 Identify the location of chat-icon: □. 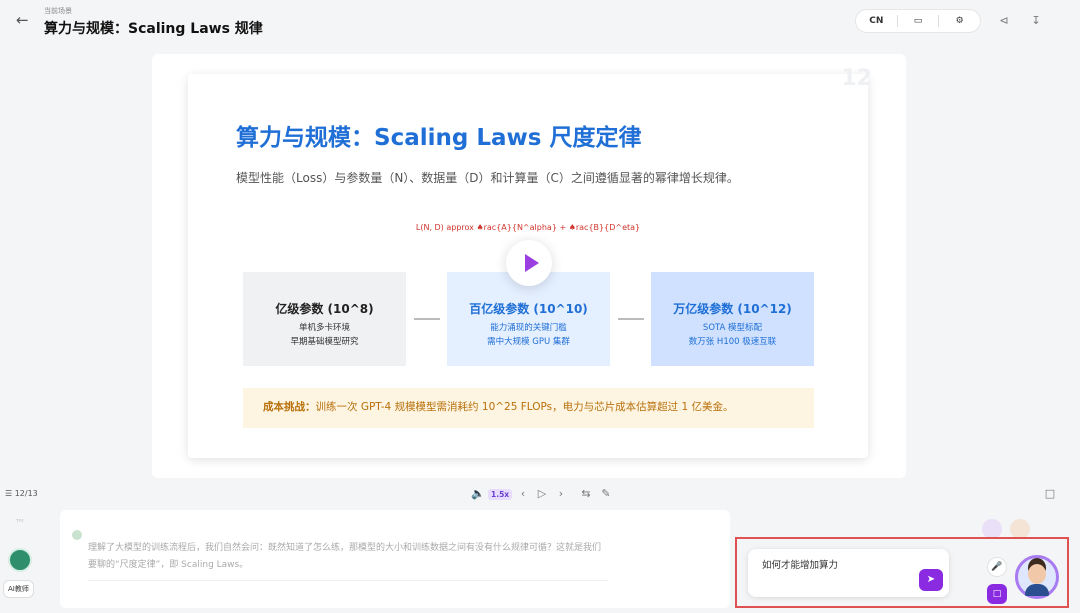
(997, 594).